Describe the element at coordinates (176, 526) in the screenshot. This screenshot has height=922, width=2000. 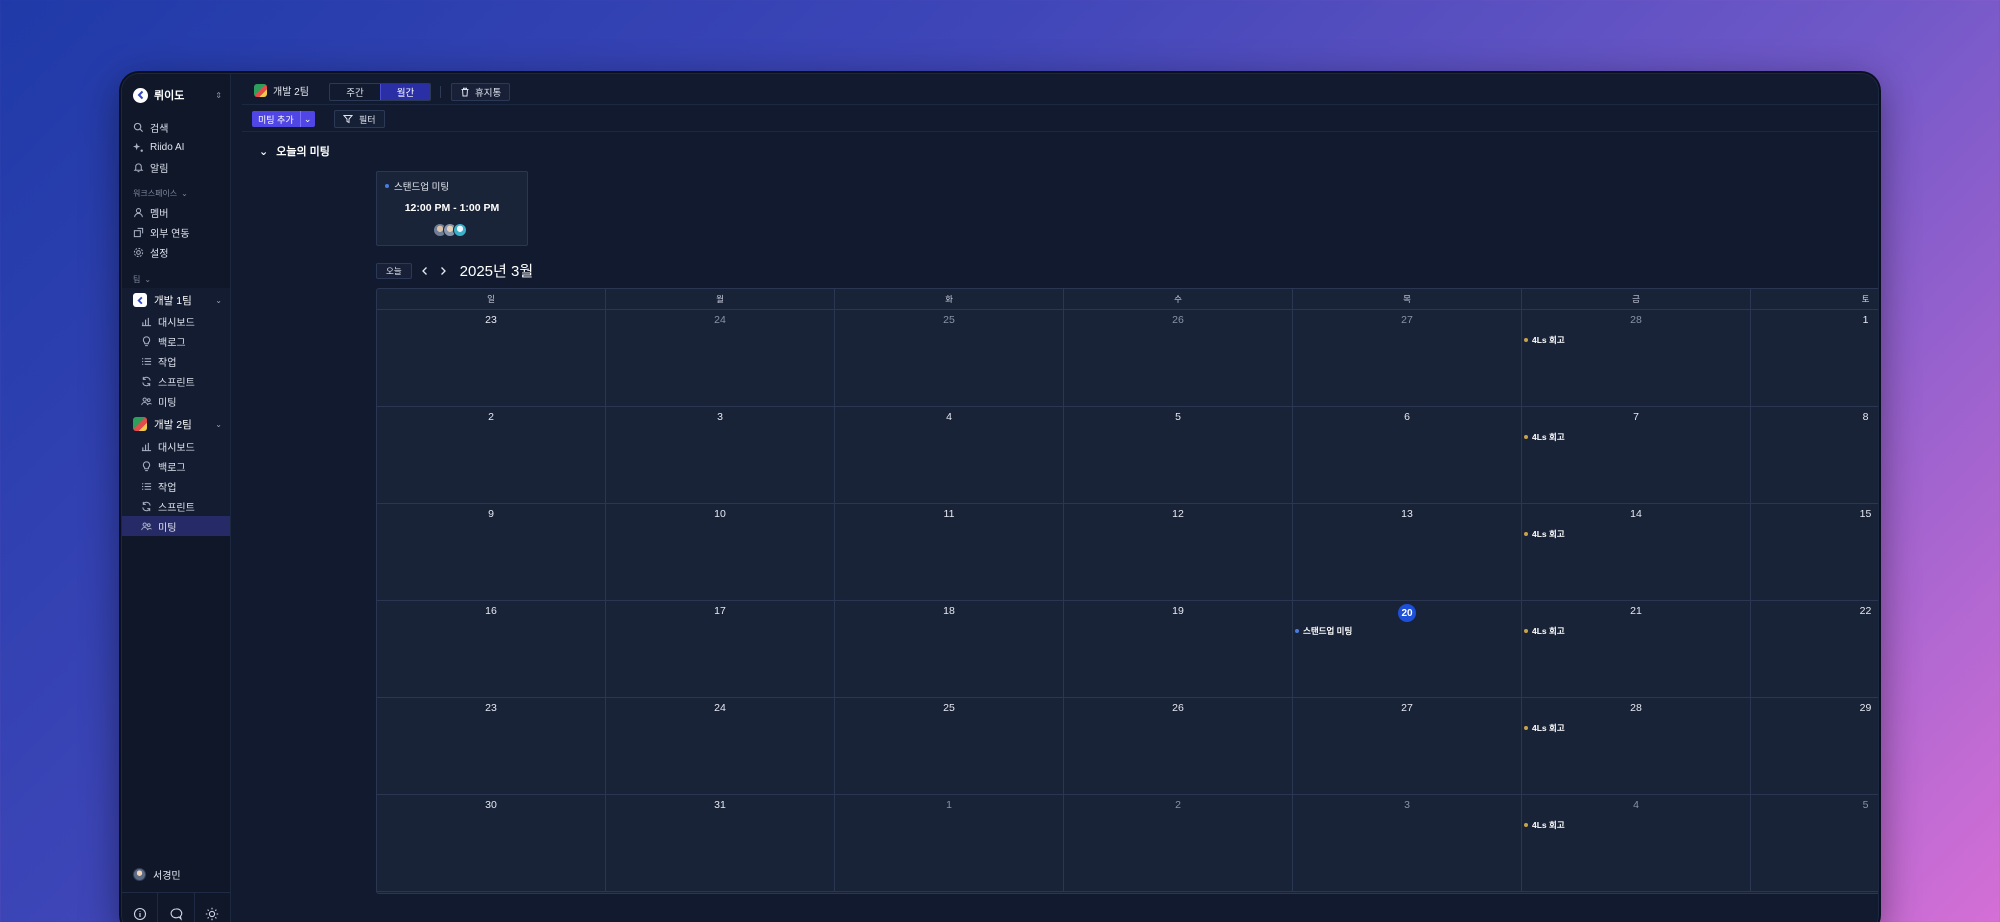
I see `team2-item-meetings: 미팅` at that location.